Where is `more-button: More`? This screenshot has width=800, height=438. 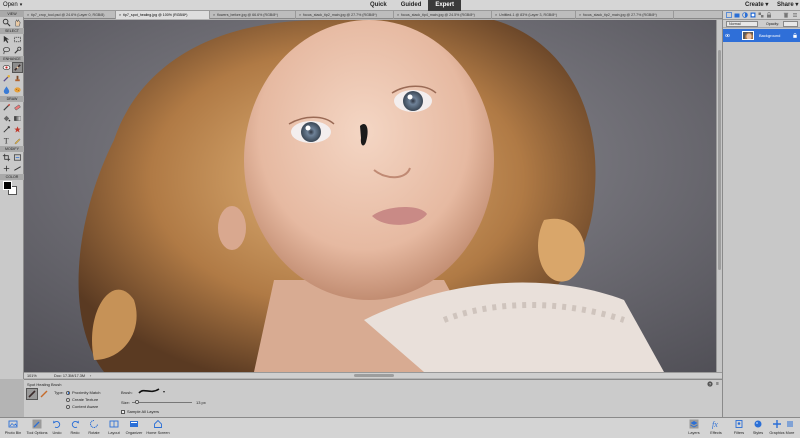 more-button: More is located at coordinates (790, 428).